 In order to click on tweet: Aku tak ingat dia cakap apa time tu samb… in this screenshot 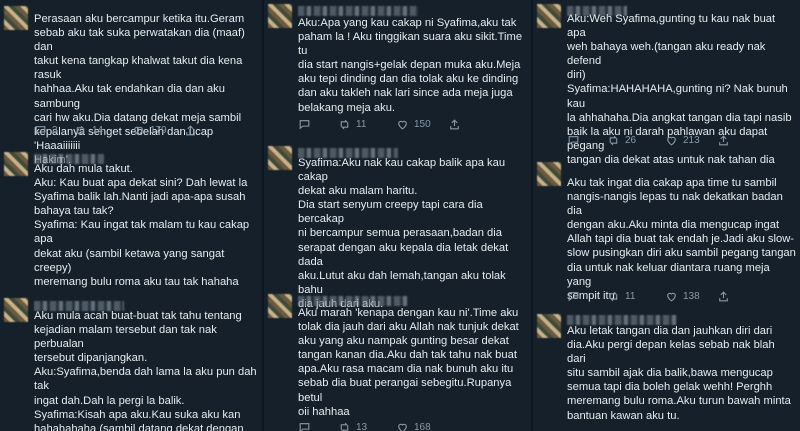, I will do `click(666, 230)`.